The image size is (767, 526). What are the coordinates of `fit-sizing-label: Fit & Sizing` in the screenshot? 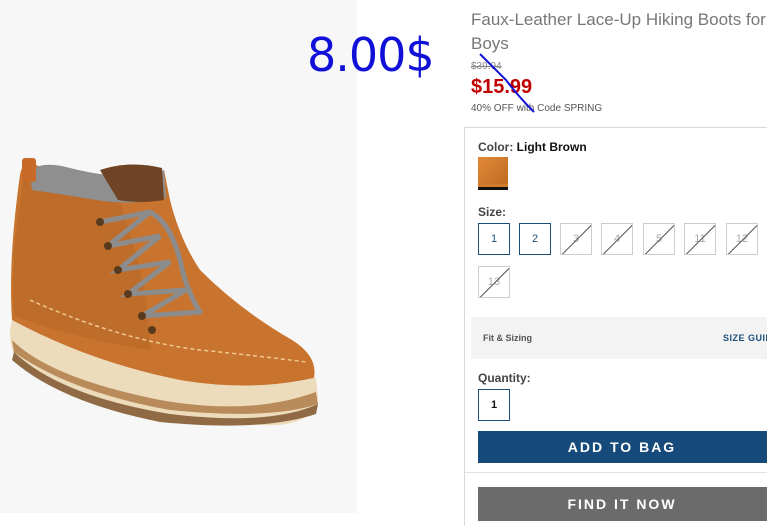 It's located at (507, 338).